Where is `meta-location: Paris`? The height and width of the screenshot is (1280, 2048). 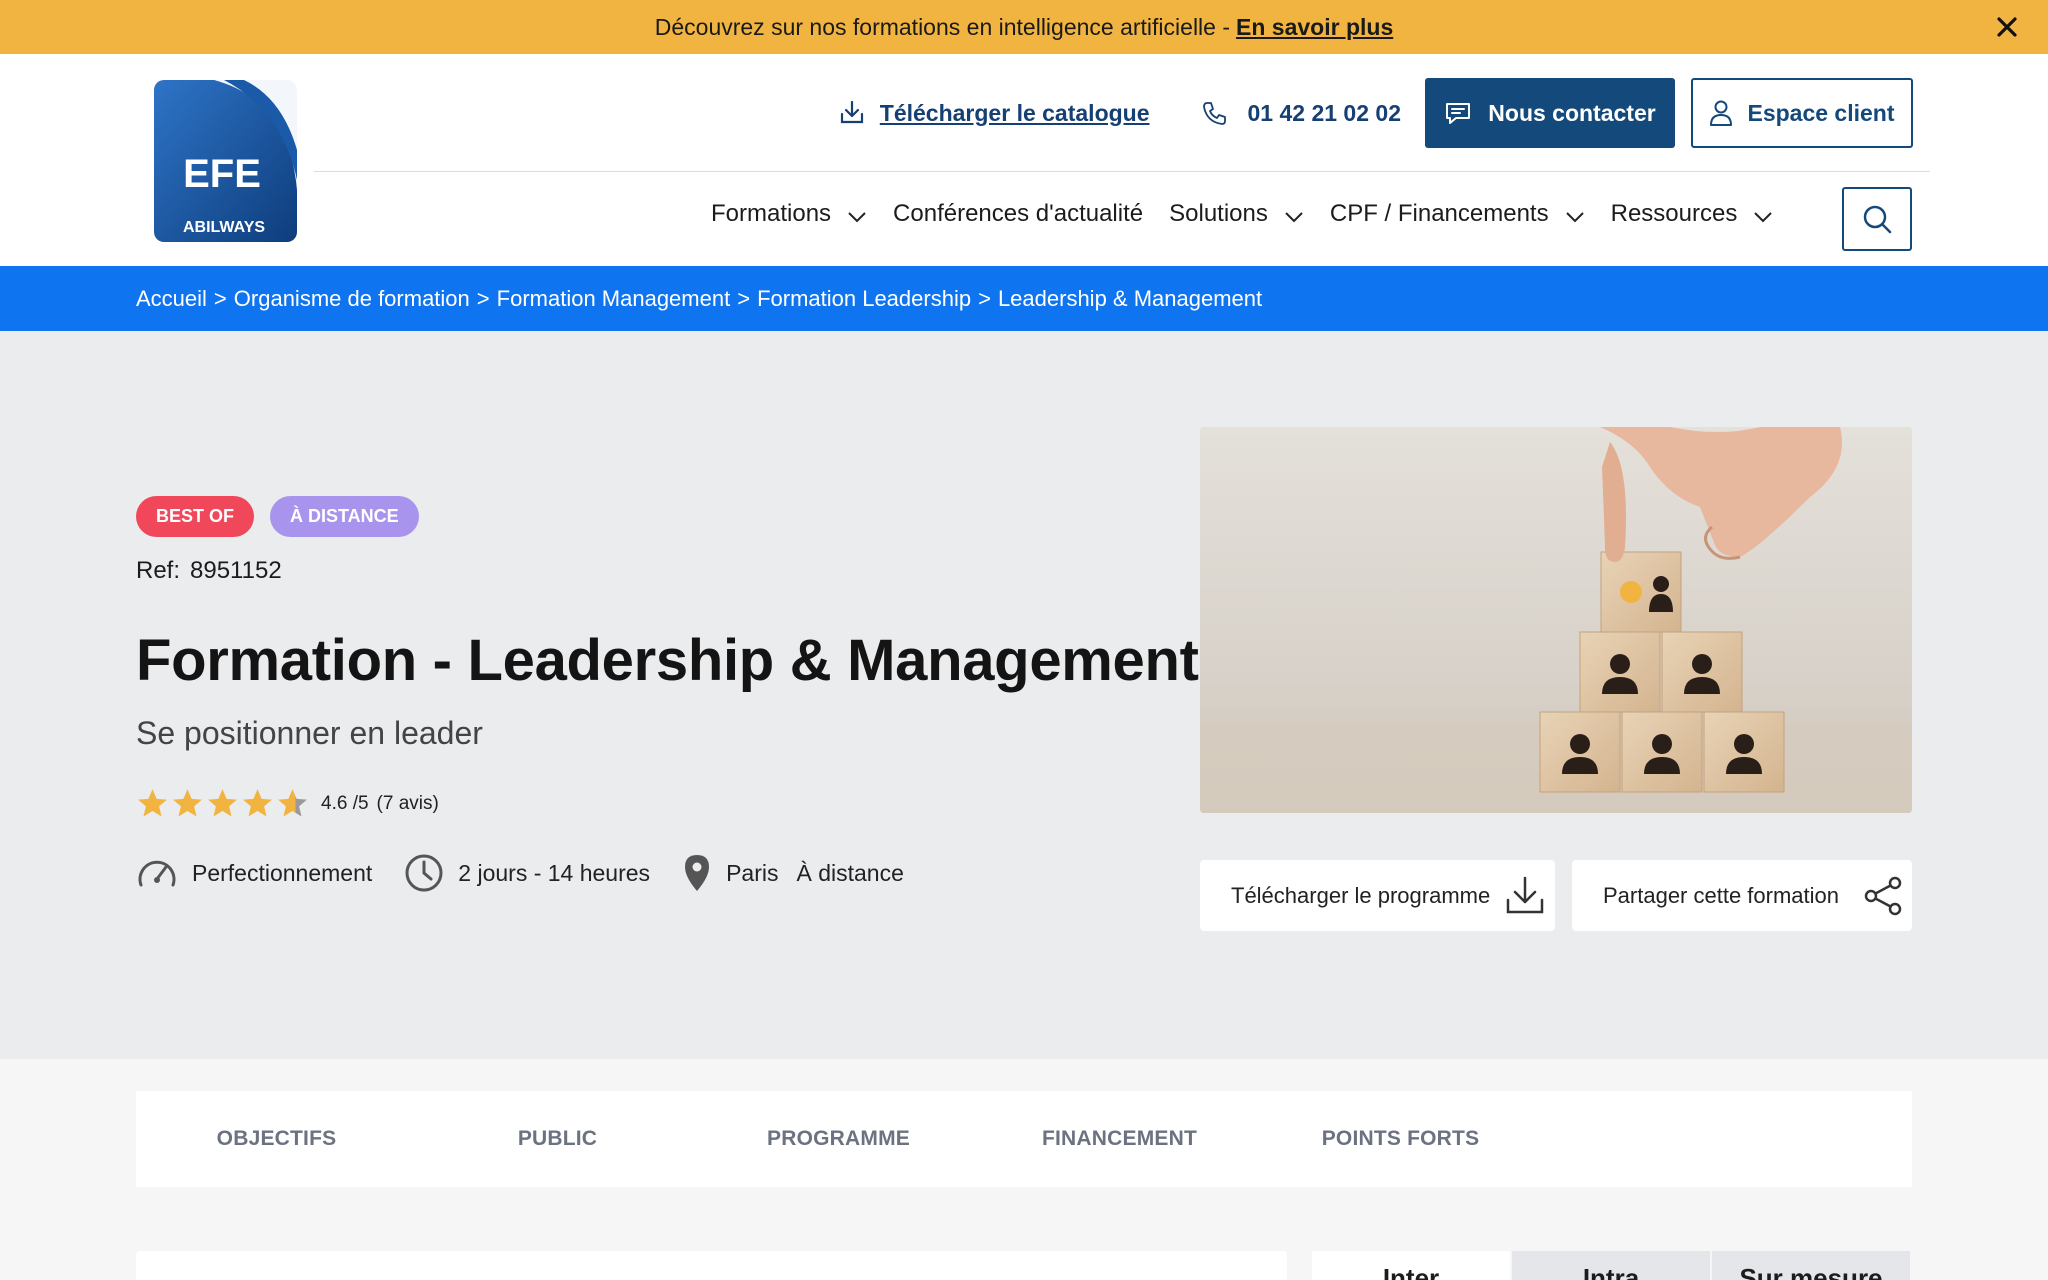 meta-location: Paris is located at coordinates (730, 873).